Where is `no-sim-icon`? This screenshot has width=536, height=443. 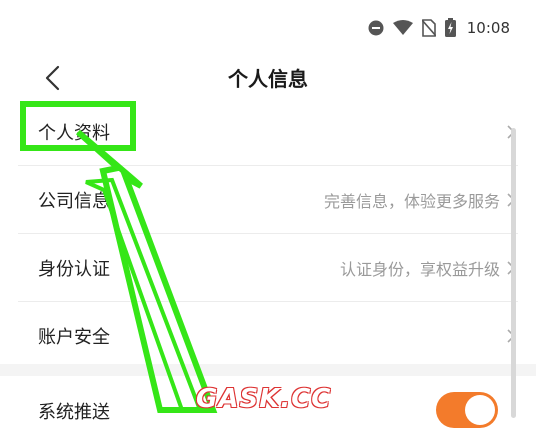
no-sim-icon is located at coordinates (428, 27).